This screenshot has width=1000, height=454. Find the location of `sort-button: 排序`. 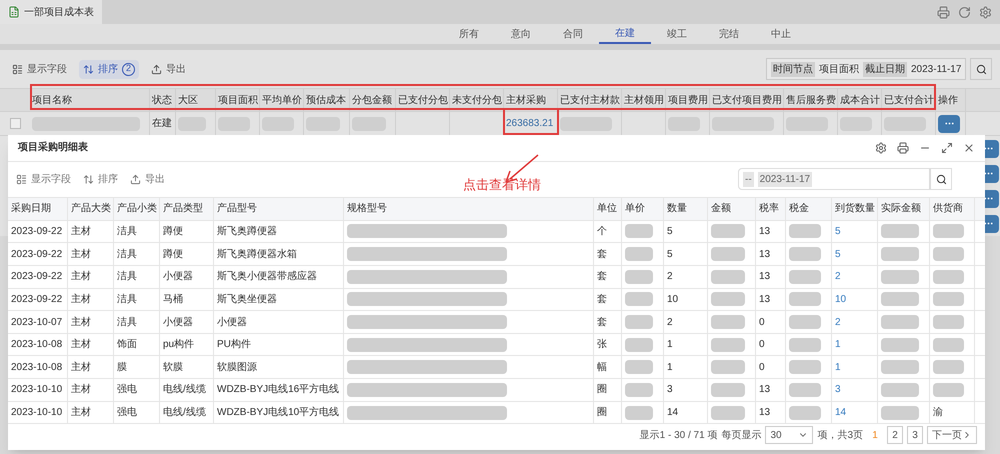

sort-button: 排序 is located at coordinates (100, 179).